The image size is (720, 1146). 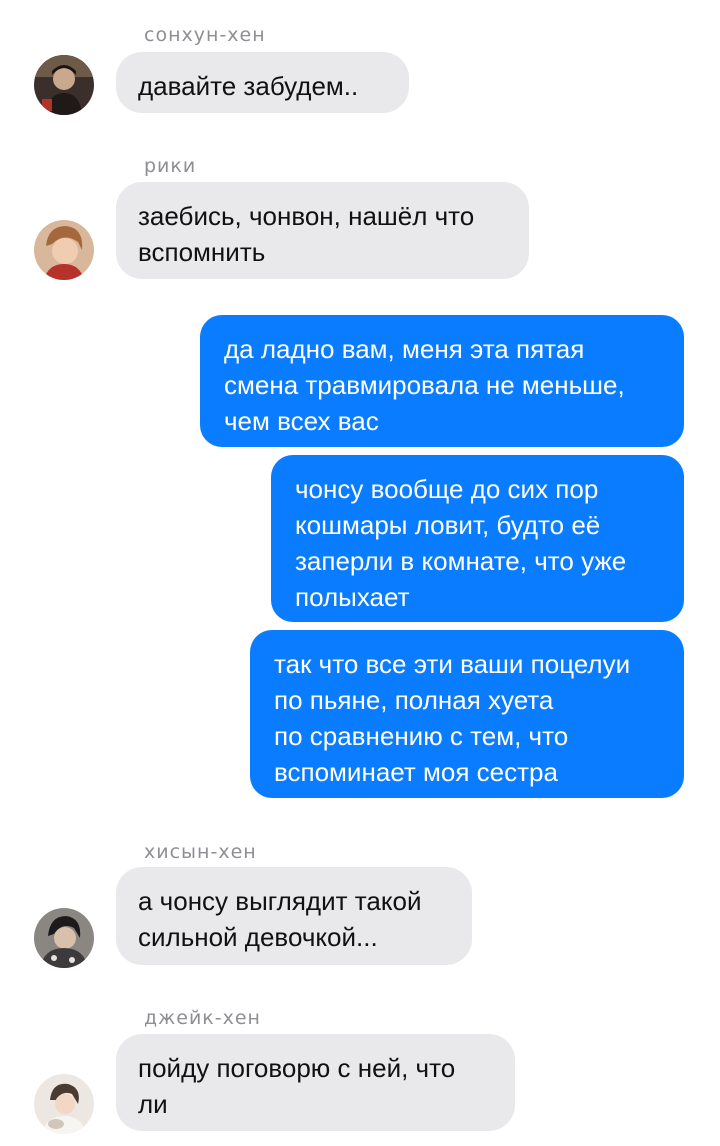 What do you see at coordinates (301, 421) in the screenshot?
I see `message-text: чем всех вас` at bounding box center [301, 421].